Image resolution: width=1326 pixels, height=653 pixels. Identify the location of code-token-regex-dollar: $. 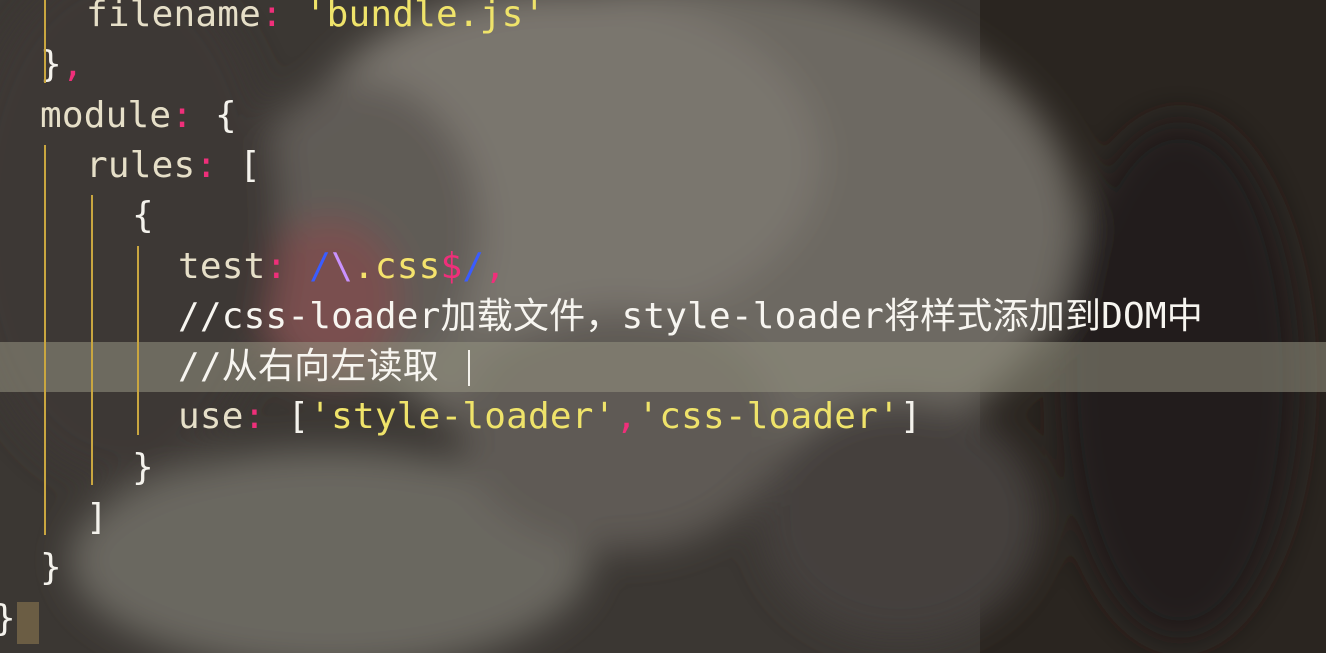
(451, 266).